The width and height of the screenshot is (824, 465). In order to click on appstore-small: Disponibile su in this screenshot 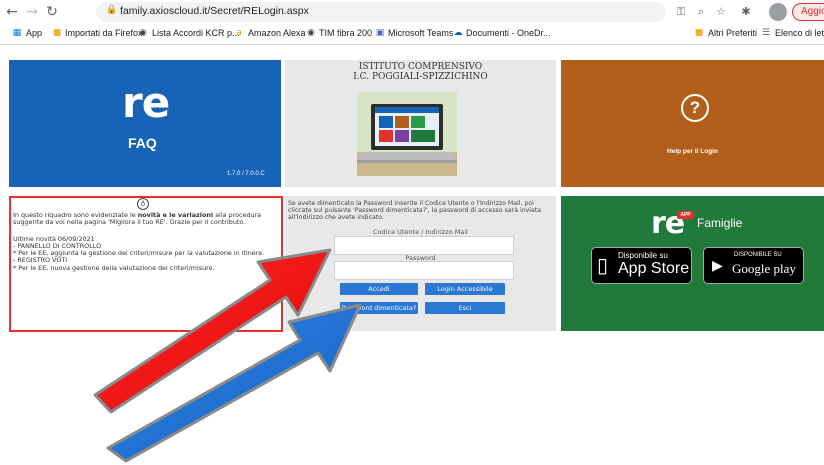, I will do `click(643, 255)`.